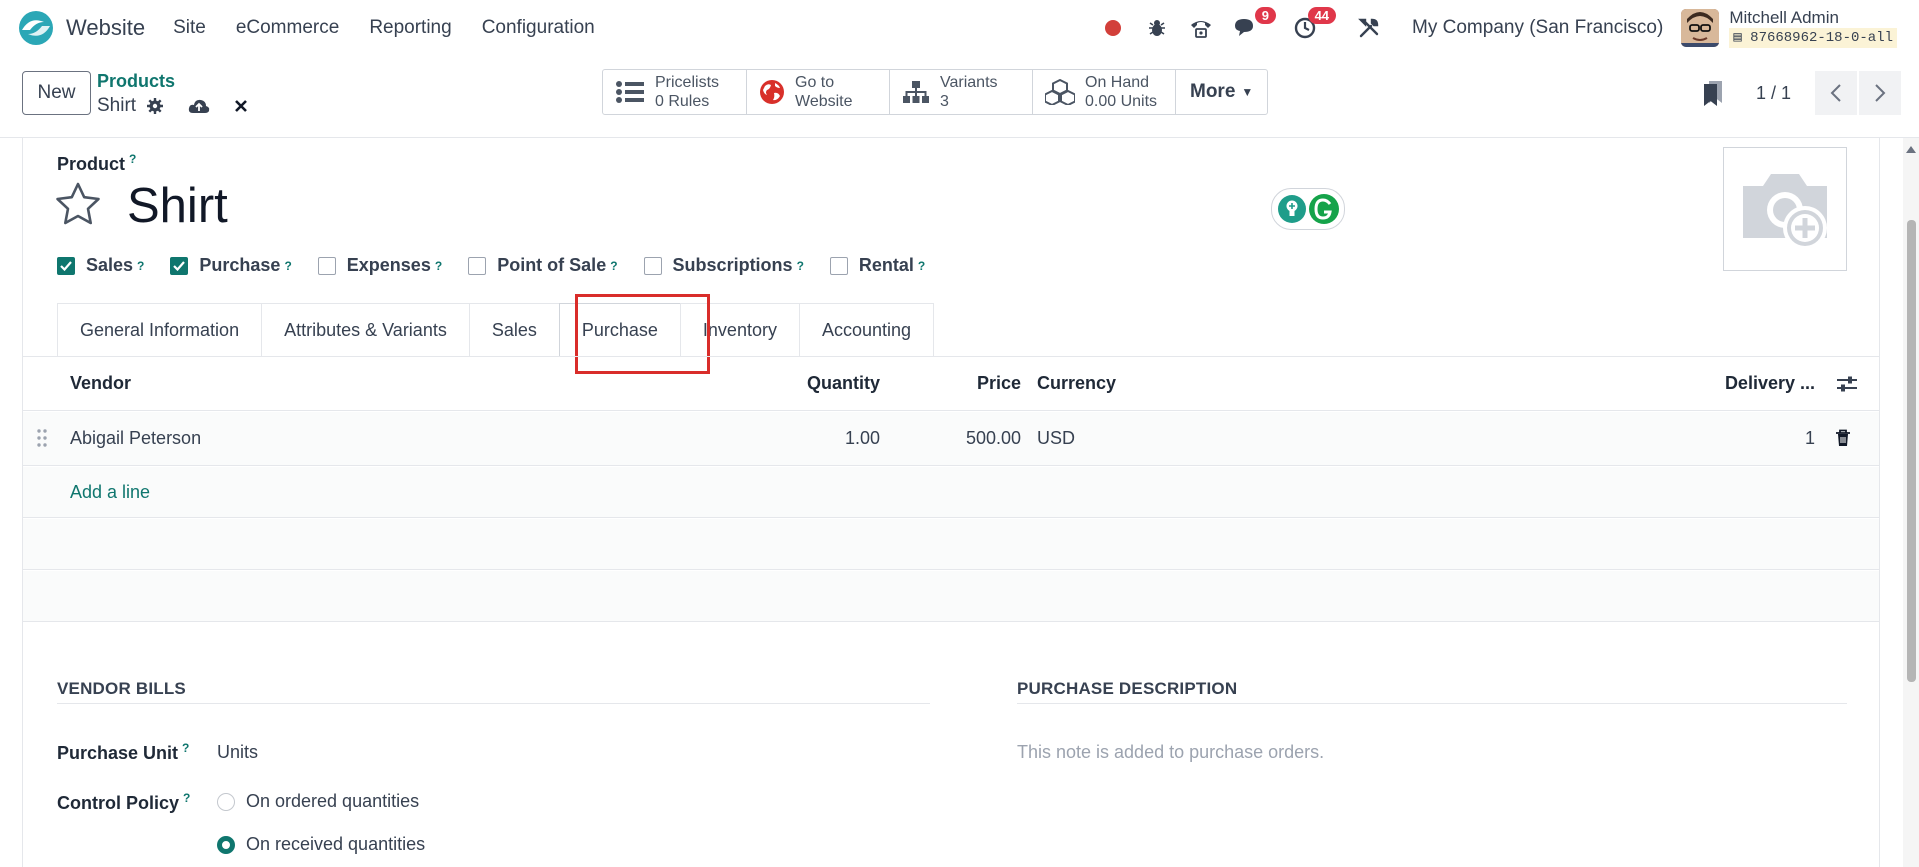 The image size is (1919, 867). I want to click on expenses-label: Expenses, so click(388, 265).